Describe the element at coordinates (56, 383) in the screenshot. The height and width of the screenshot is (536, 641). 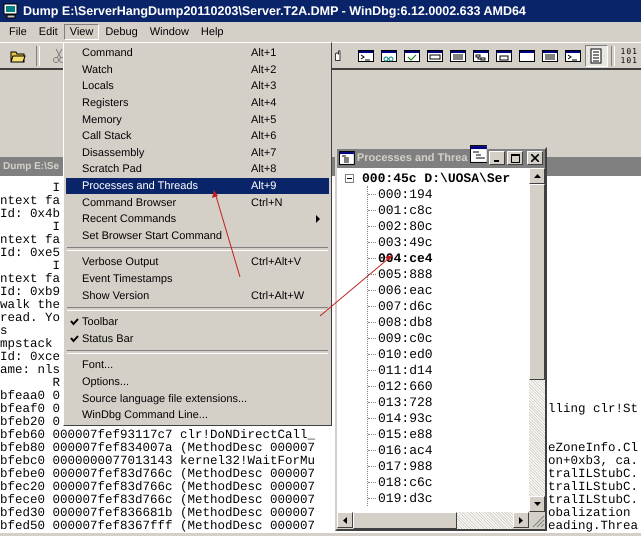
I see `output-text: R` at that location.